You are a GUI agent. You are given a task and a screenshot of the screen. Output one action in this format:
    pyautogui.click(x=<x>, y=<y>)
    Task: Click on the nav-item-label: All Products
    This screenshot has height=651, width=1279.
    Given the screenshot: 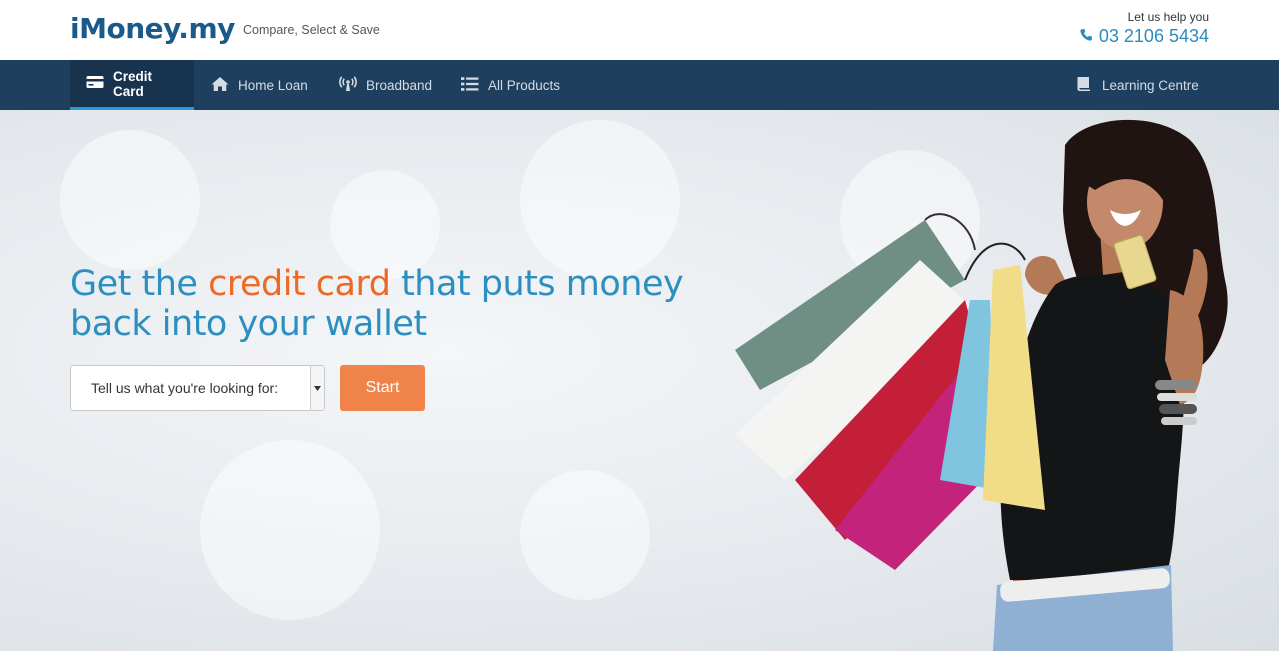 What is the action you would take?
    pyautogui.click(x=524, y=85)
    